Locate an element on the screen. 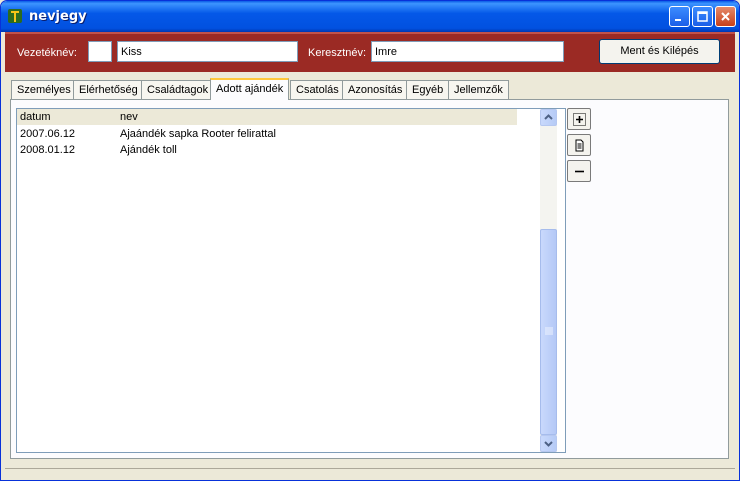 The width and height of the screenshot is (740, 481). plus-icon is located at coordinates (579, 119).